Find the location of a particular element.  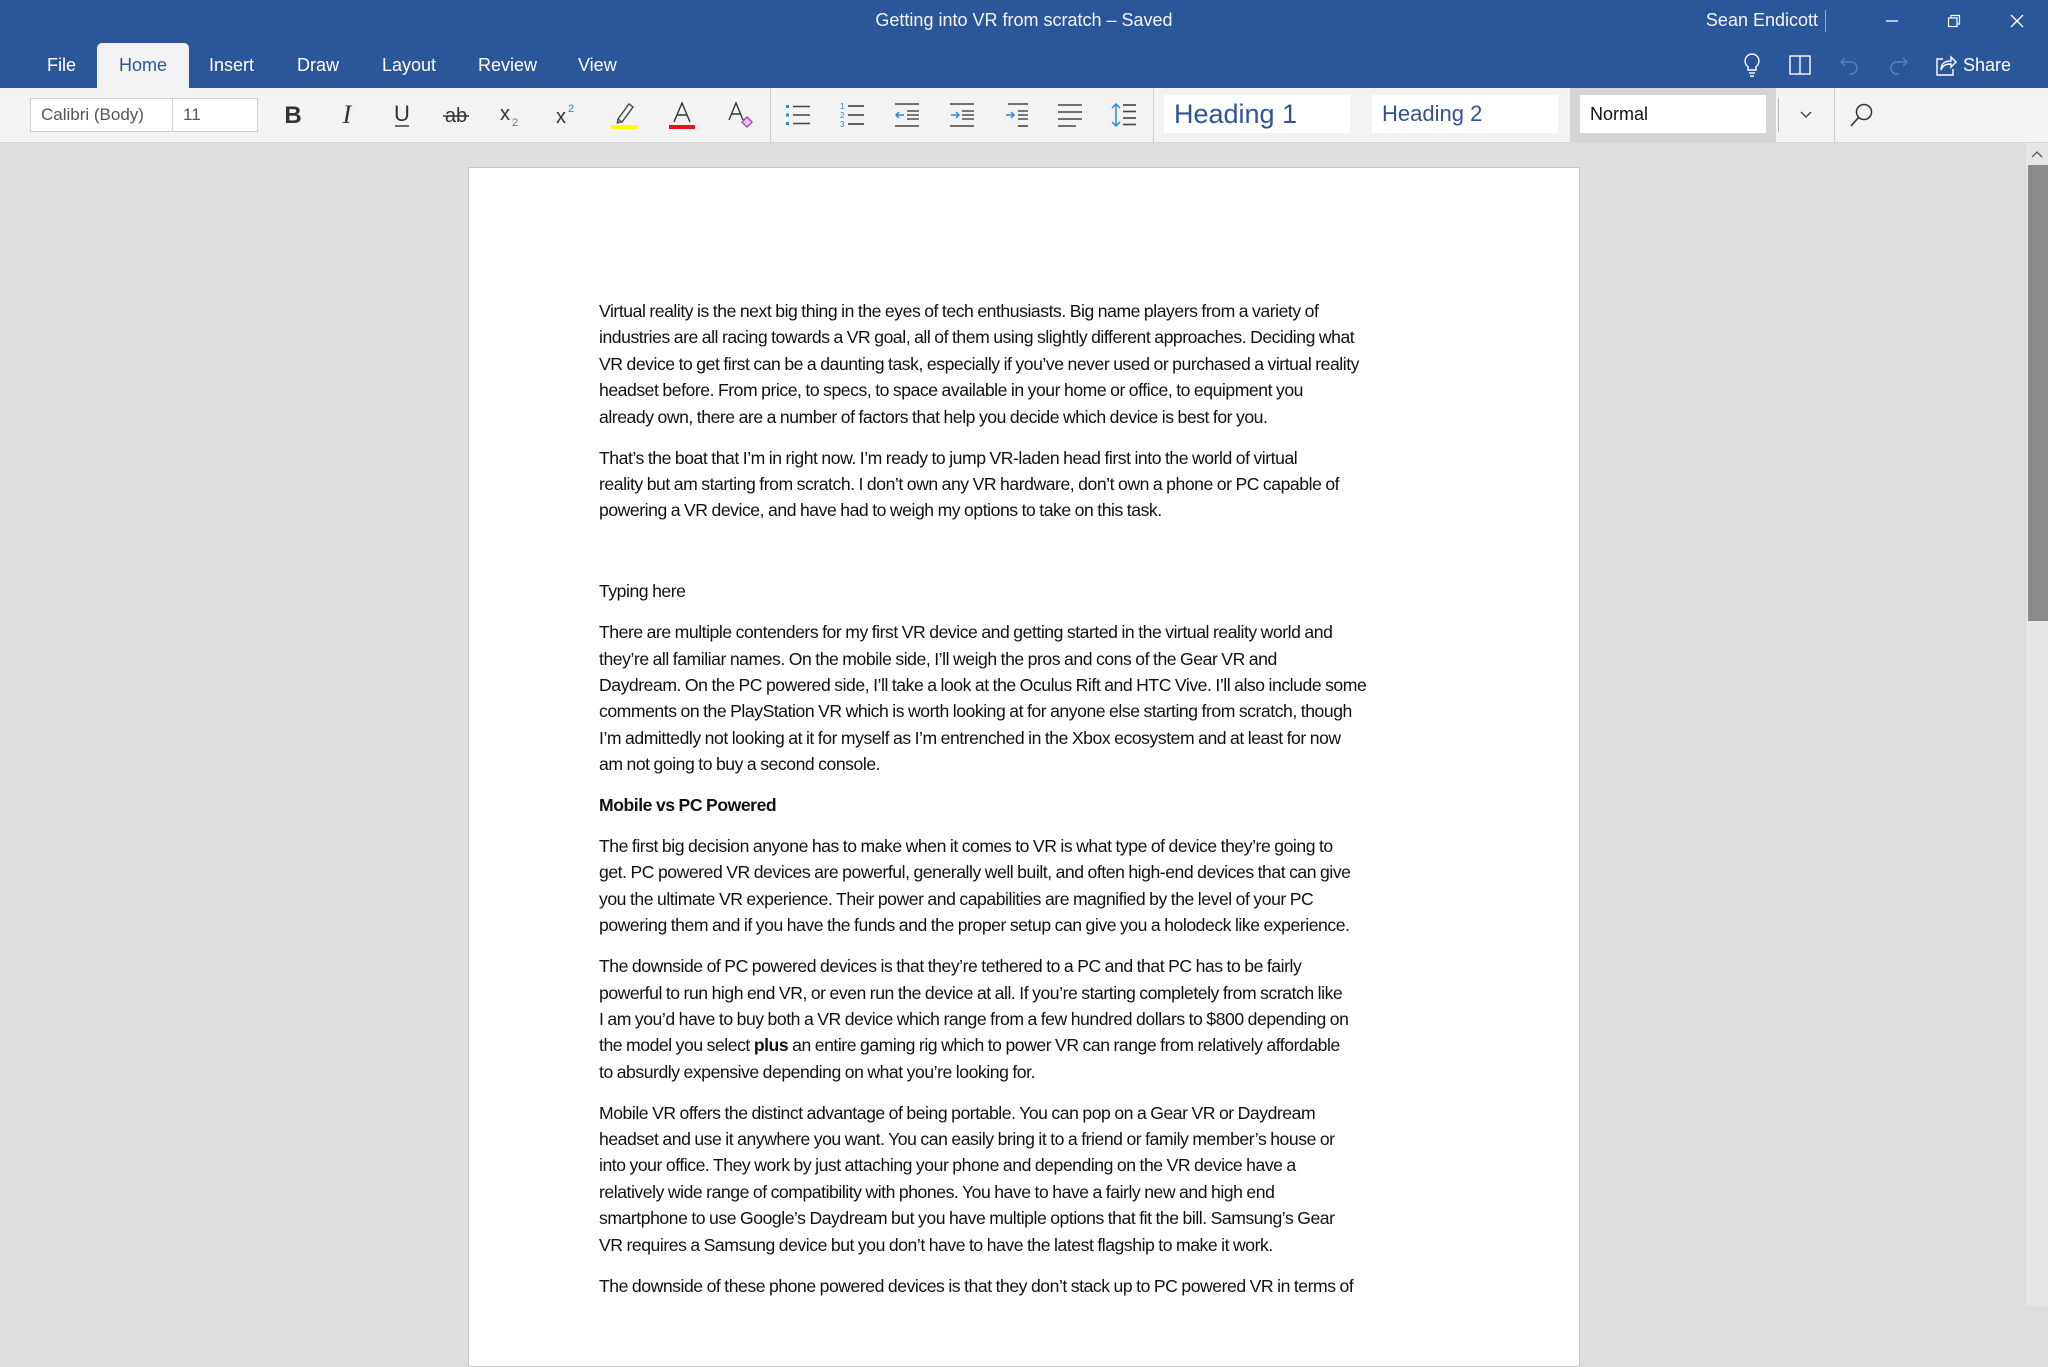

underline-button: U is located at coordinates (402, 115).